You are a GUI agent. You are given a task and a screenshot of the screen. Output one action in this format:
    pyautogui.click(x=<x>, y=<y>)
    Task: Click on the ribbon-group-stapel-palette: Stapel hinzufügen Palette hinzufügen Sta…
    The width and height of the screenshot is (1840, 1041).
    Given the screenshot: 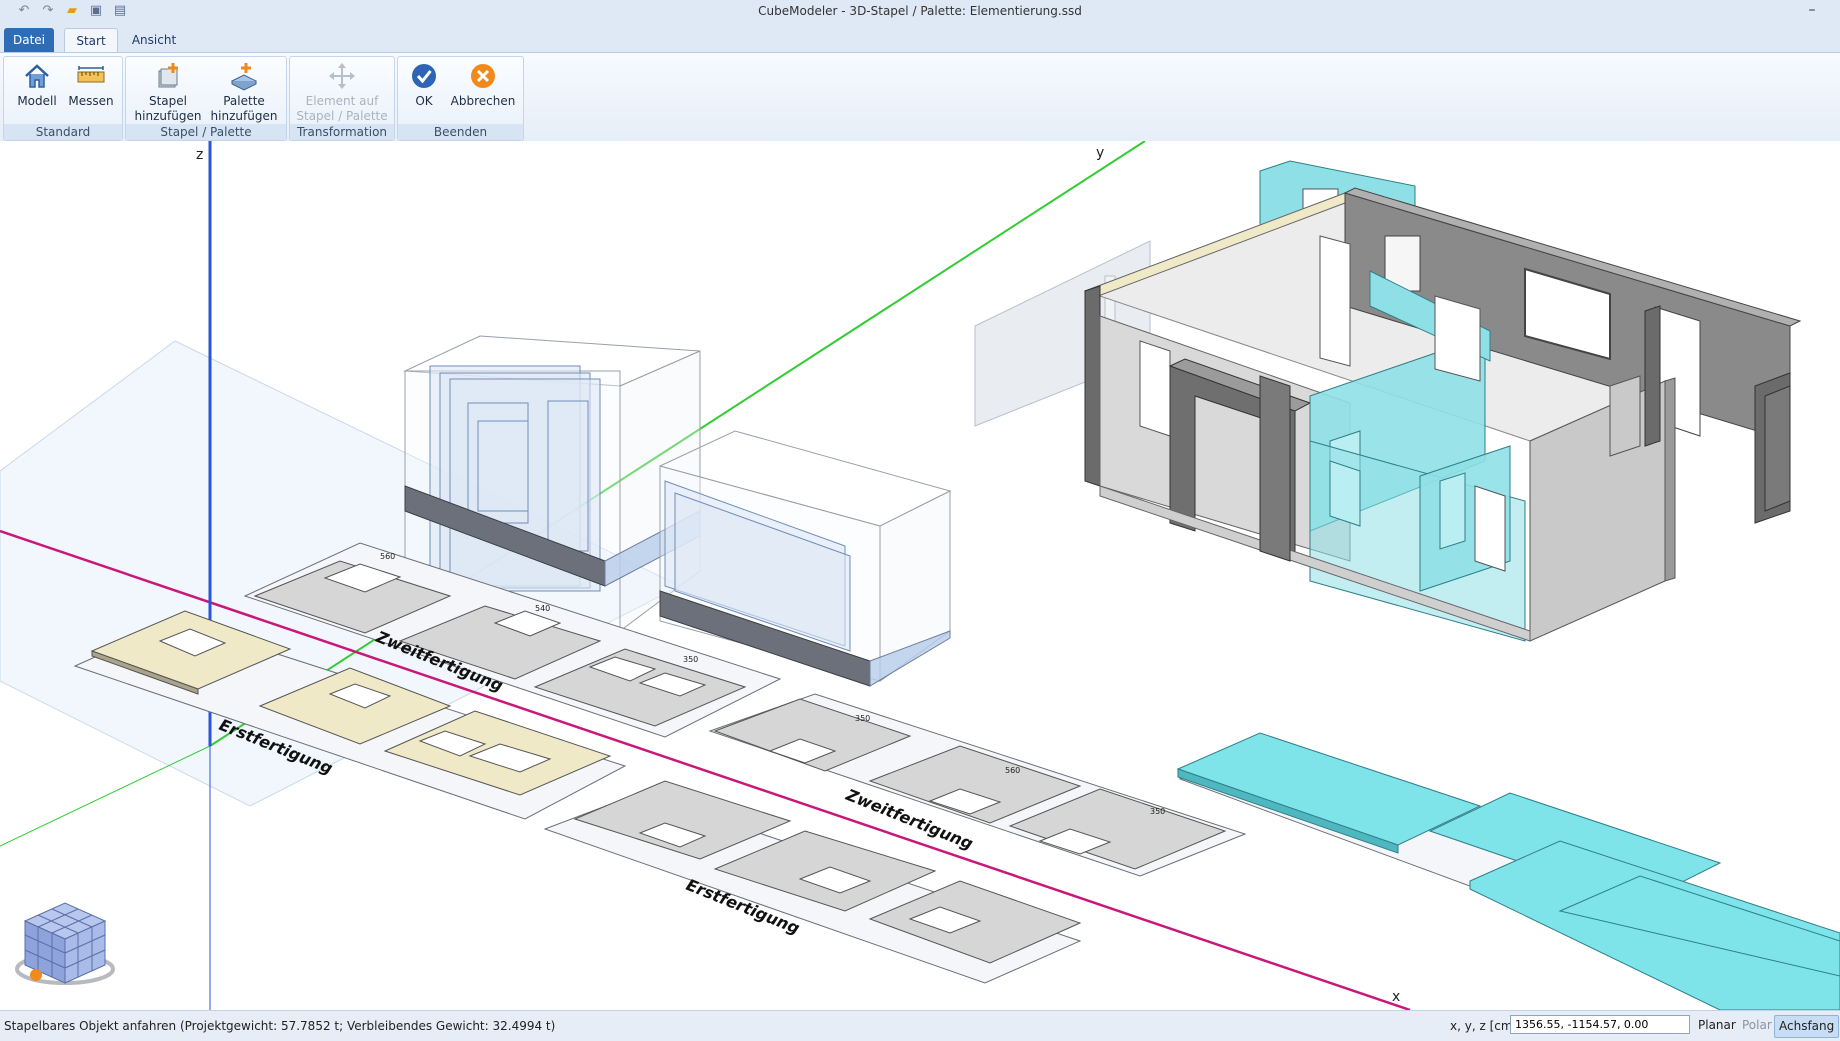 What is the action you would take?
    pyautogui.click(x=206, y=98)
    